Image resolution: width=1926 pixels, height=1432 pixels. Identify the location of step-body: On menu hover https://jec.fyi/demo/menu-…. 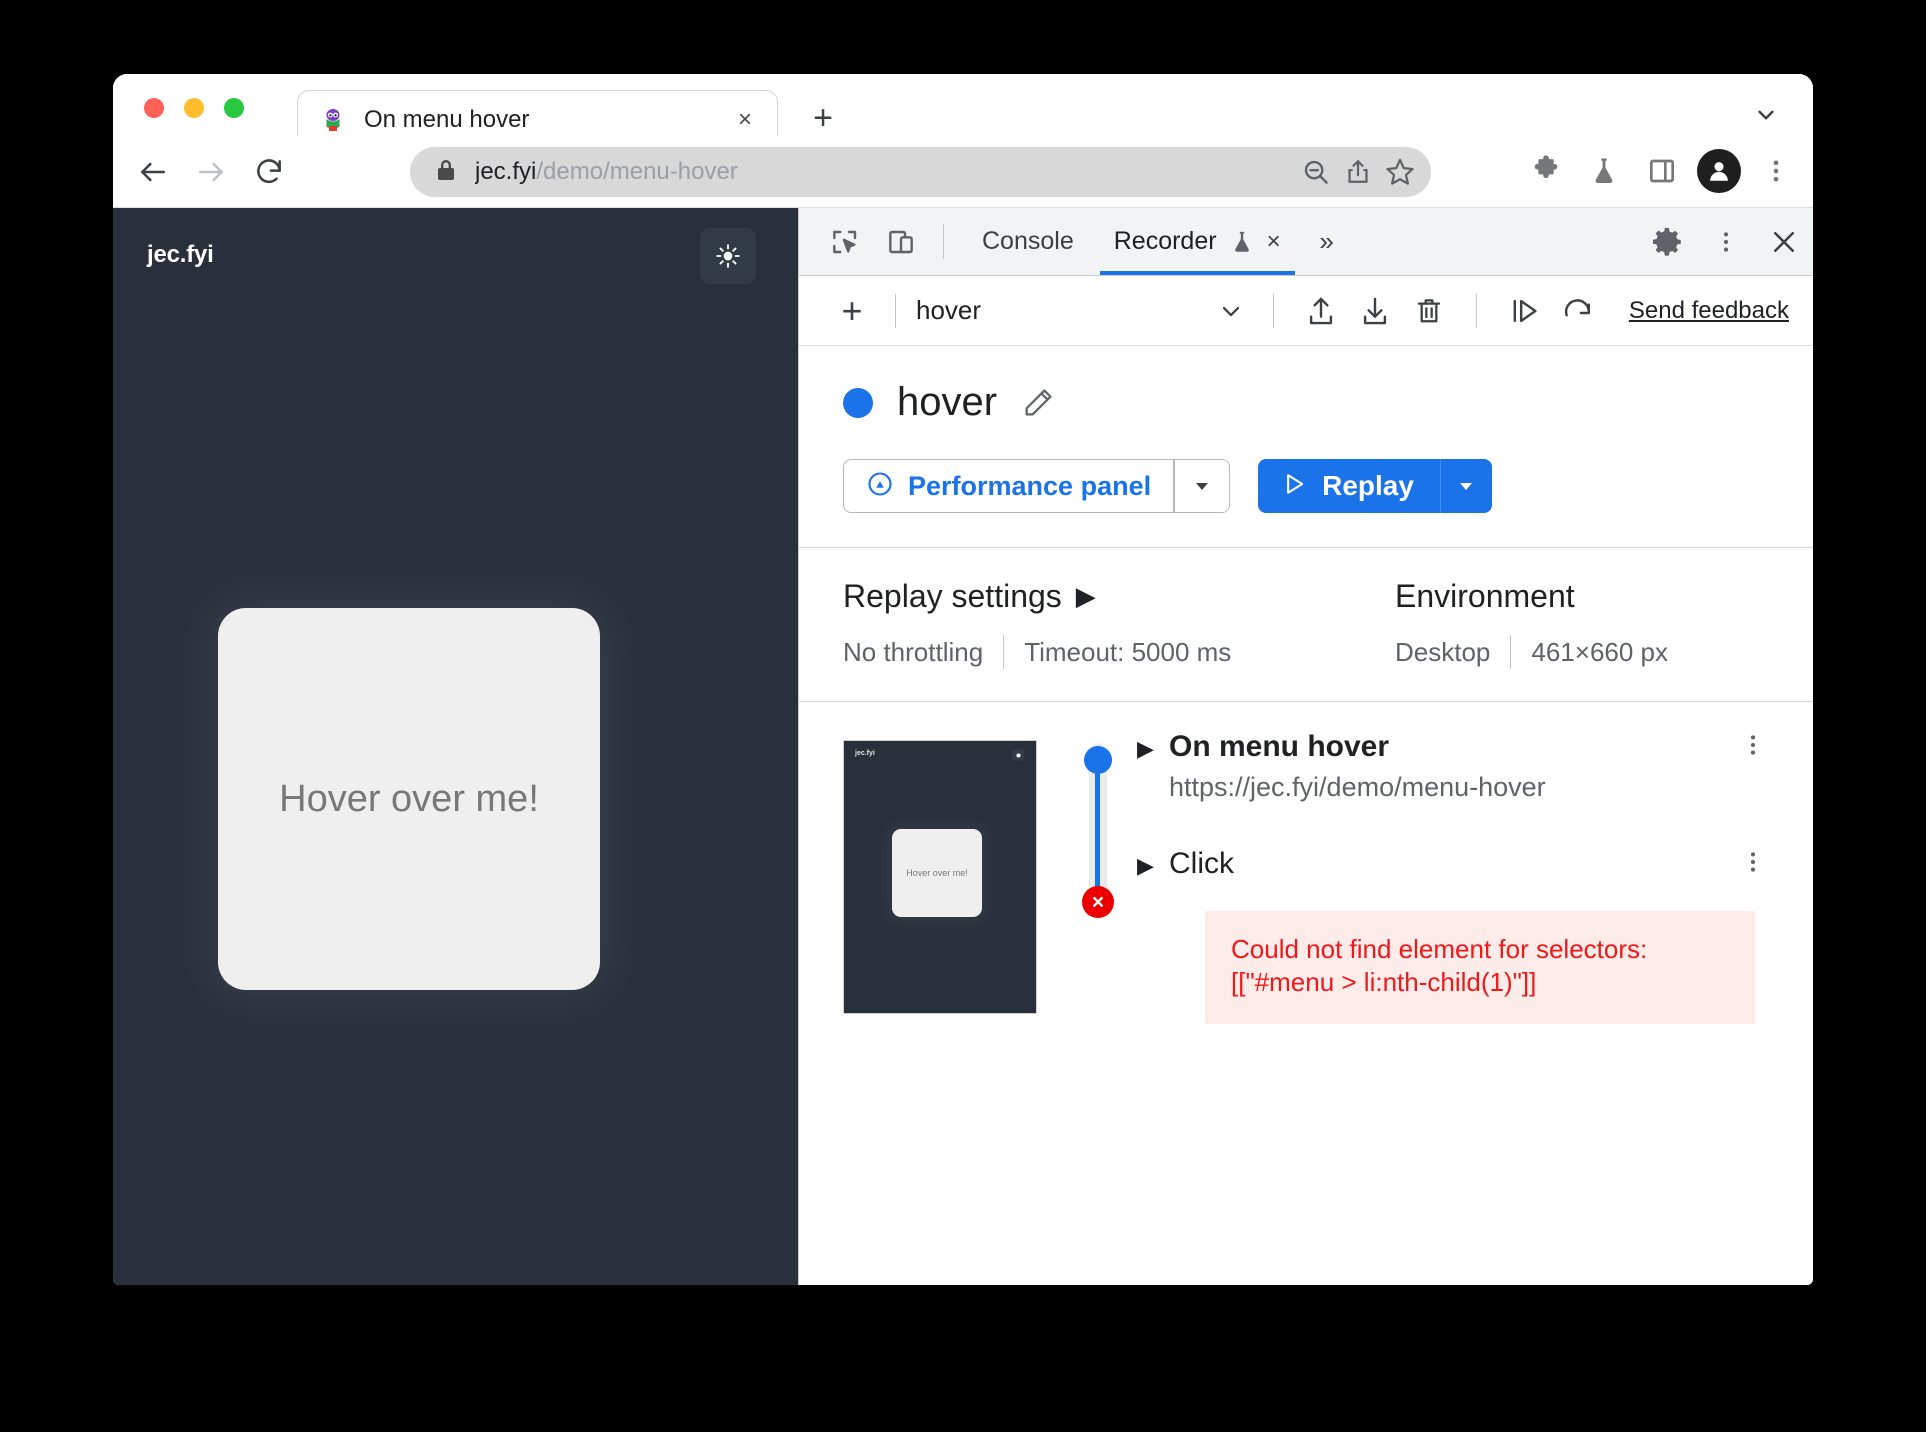
(1451, 766).